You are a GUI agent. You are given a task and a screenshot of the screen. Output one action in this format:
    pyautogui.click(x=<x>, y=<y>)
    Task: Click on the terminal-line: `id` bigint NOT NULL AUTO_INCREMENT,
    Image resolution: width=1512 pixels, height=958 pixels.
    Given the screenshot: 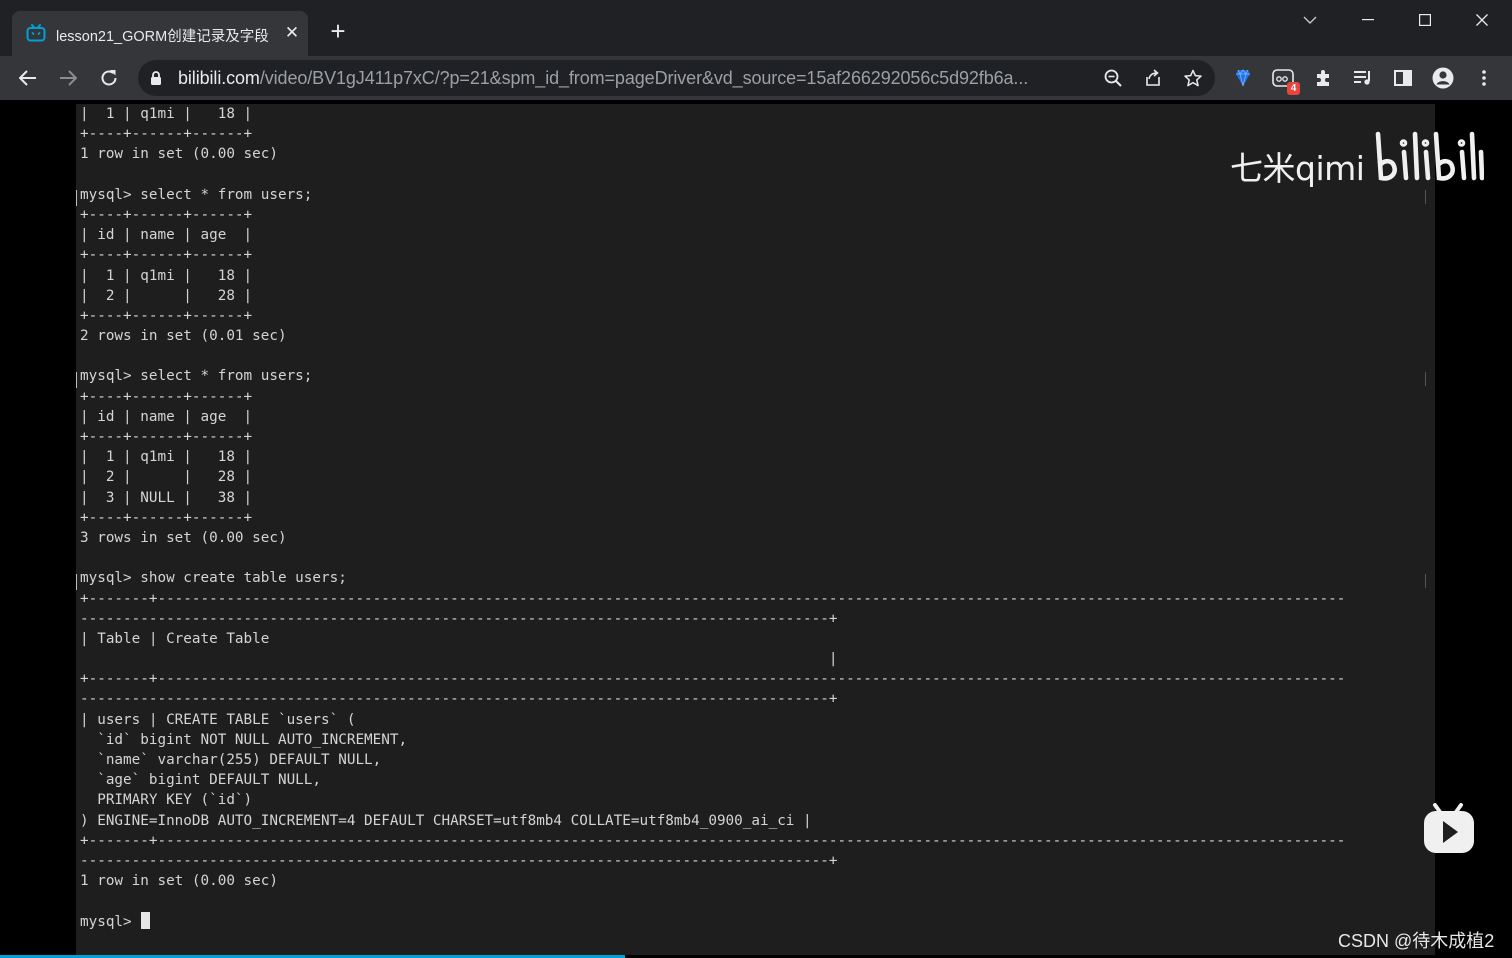 What is the action you would take?
    pyautogui.click(x=244, y=739)
    